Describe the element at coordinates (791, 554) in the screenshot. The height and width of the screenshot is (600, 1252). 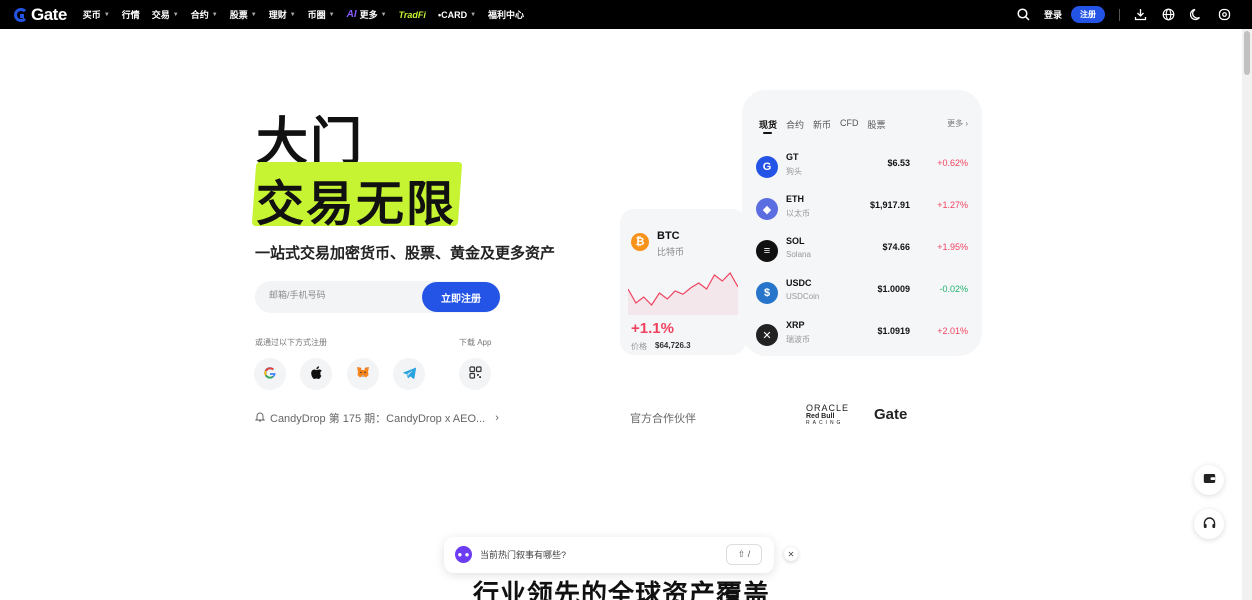
I see `close-icon: ✕` at that location.